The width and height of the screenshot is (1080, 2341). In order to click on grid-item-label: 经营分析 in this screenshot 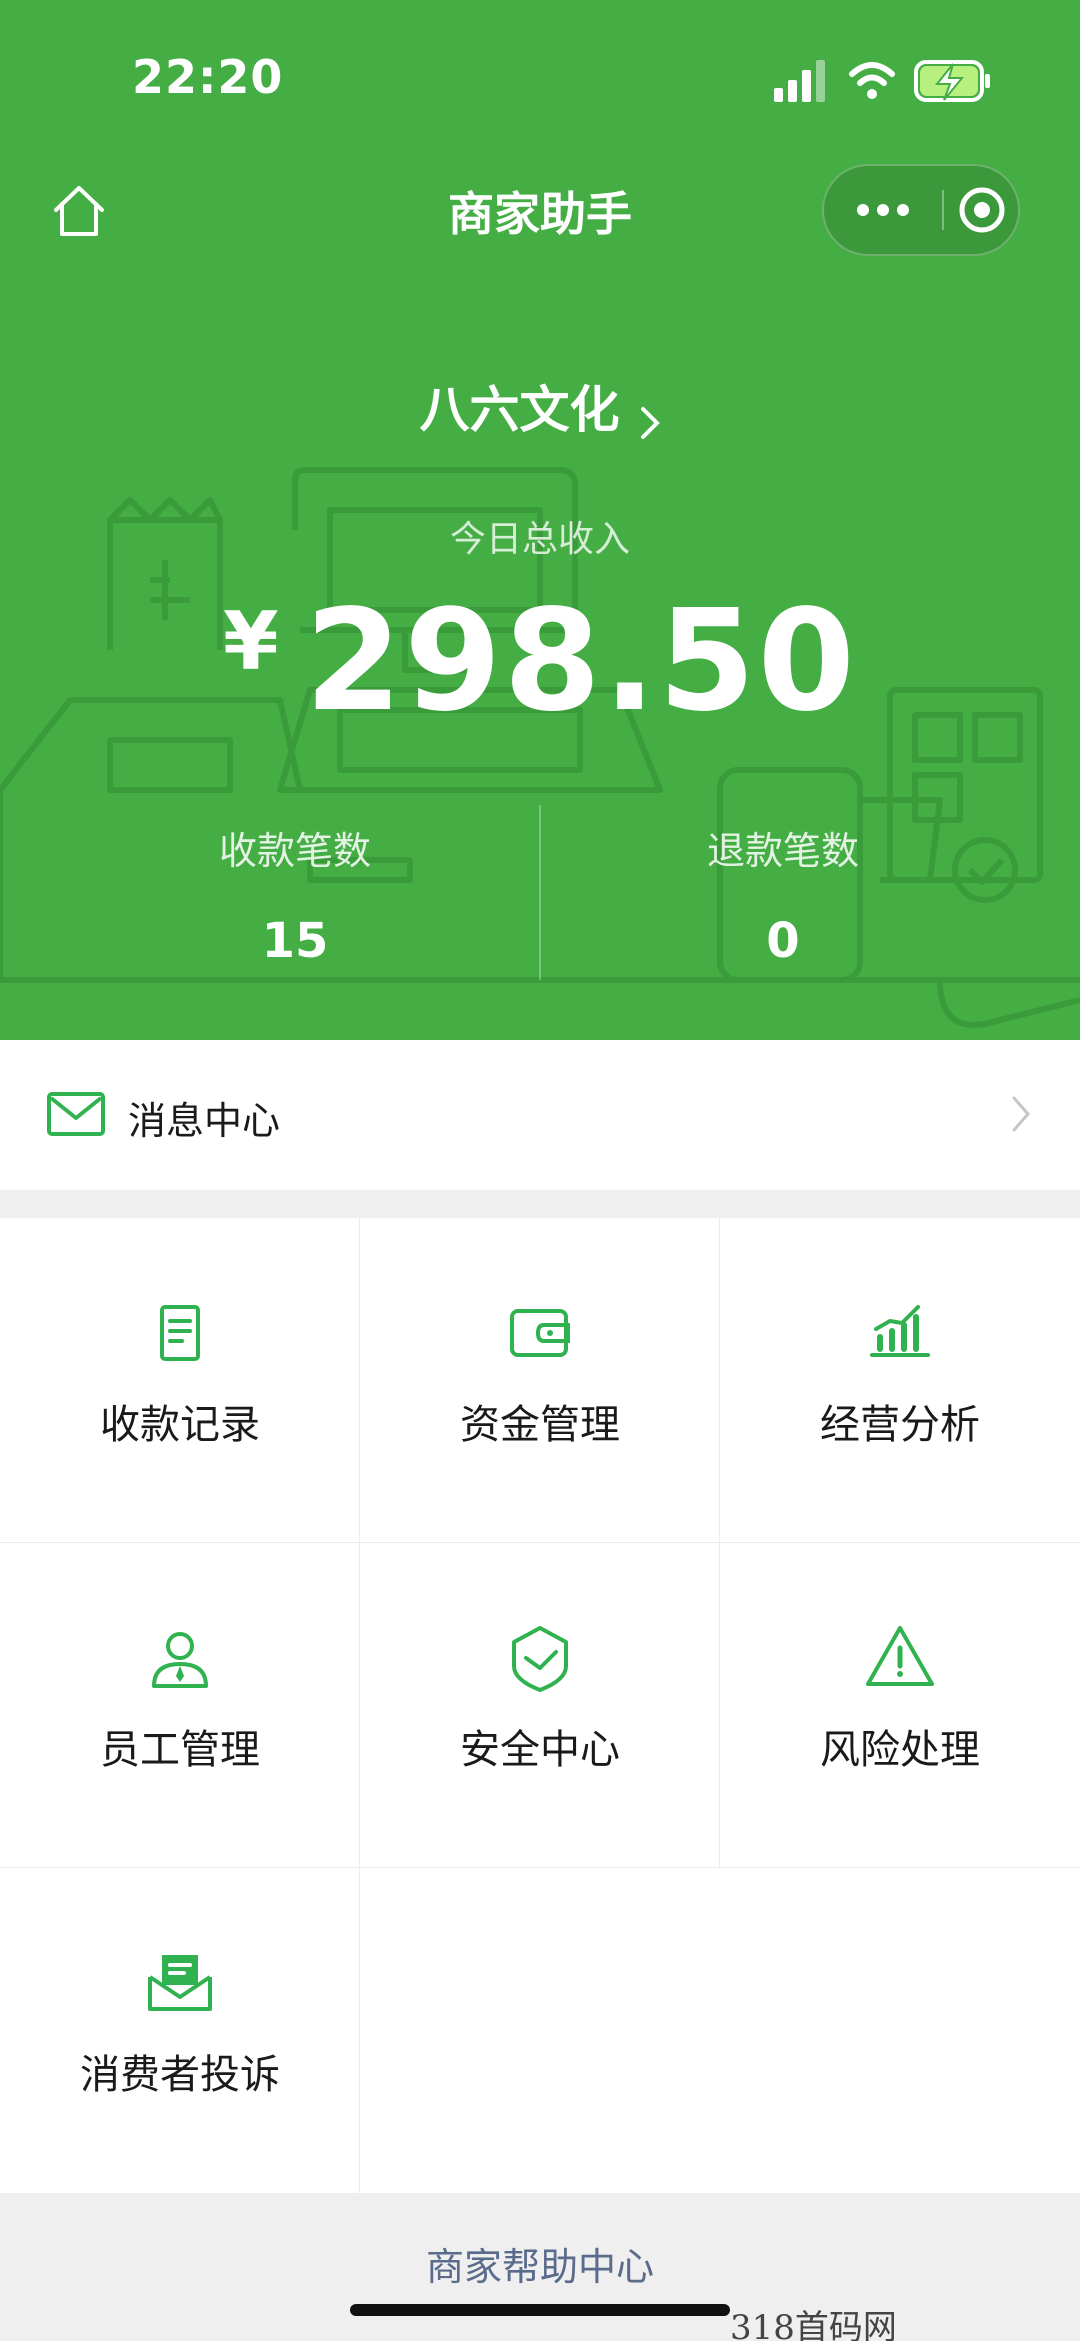, I will do `click(900, 1425)`.